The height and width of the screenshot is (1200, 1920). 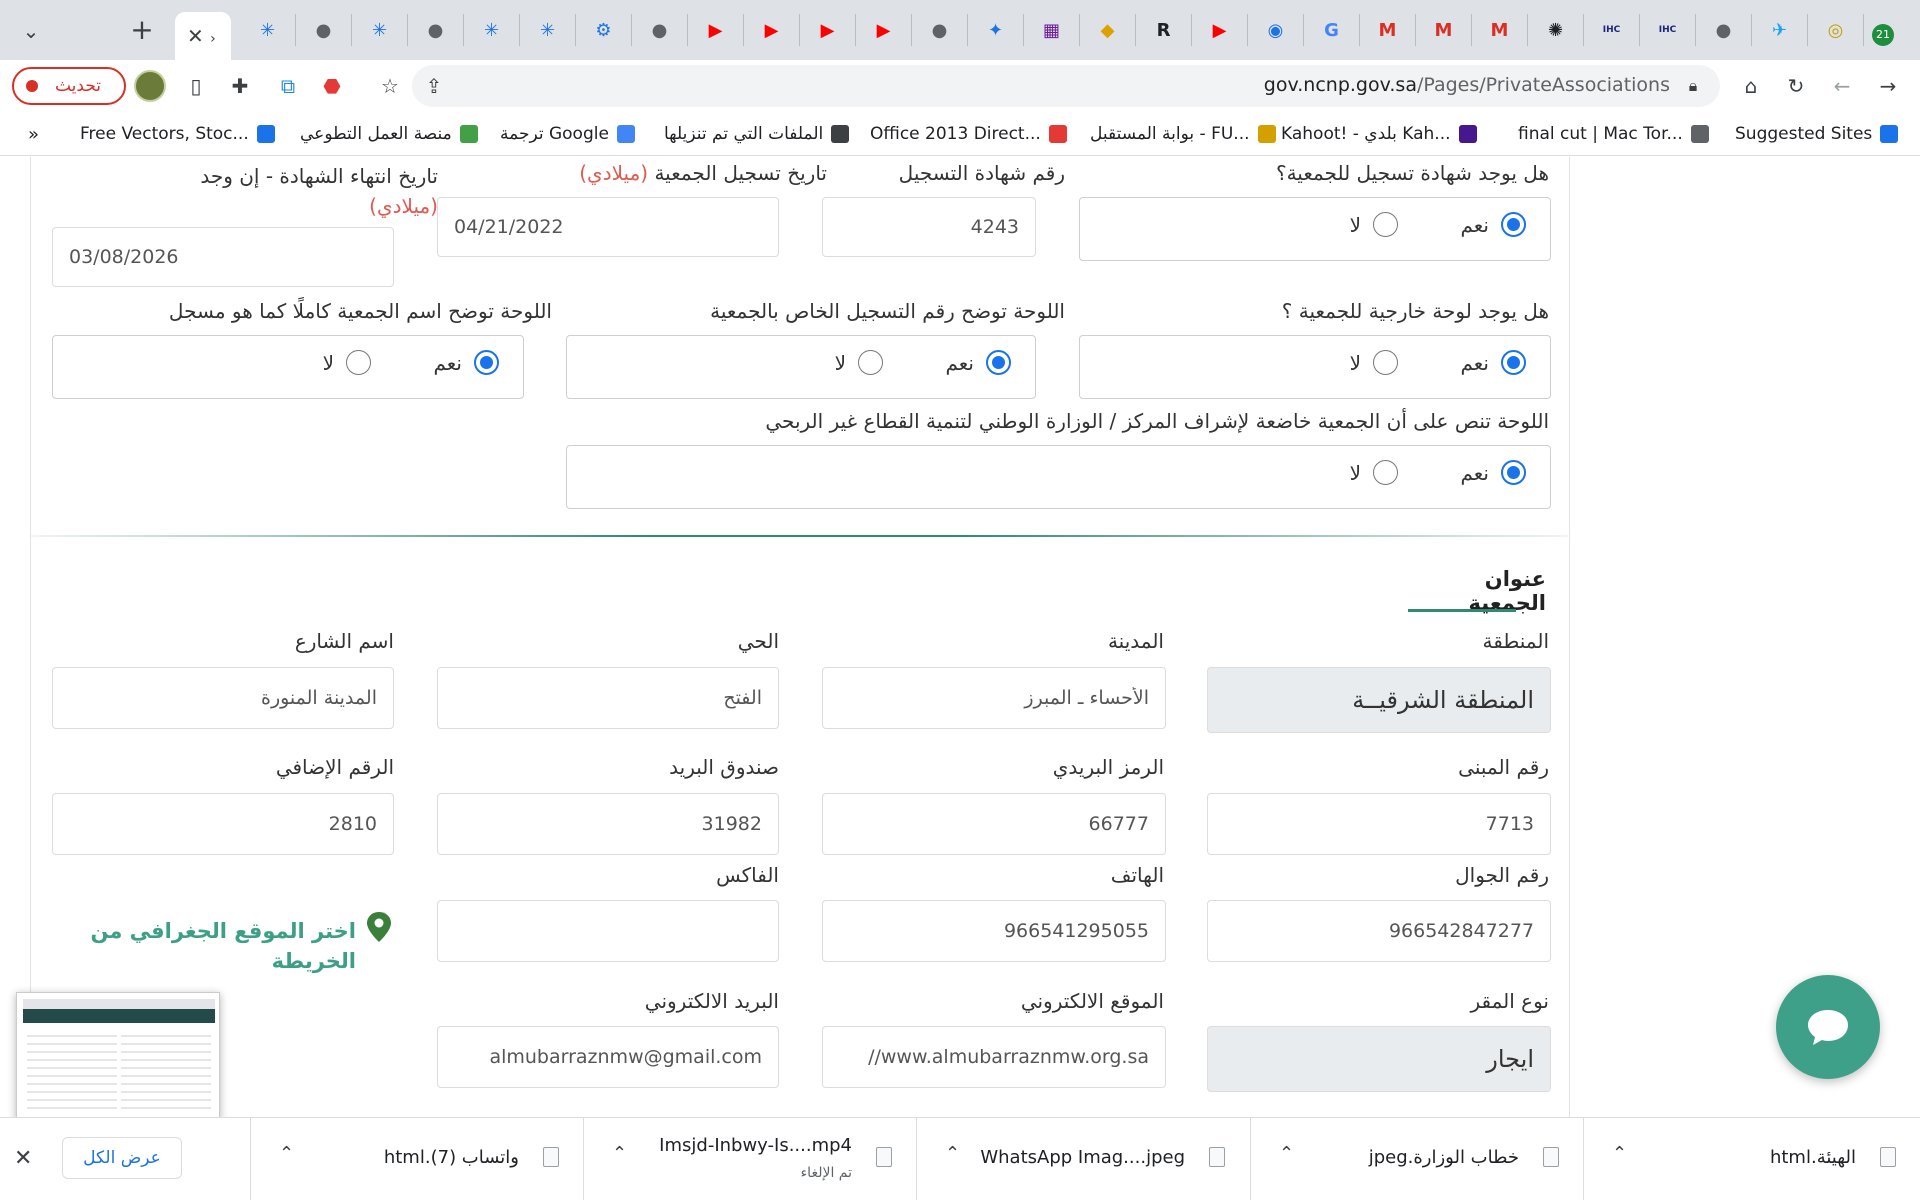 What do you see at coordinates (390, 86) in the screenshot?
I see `bookmark-star-icon: ☆` at bounding box center [390, 86].